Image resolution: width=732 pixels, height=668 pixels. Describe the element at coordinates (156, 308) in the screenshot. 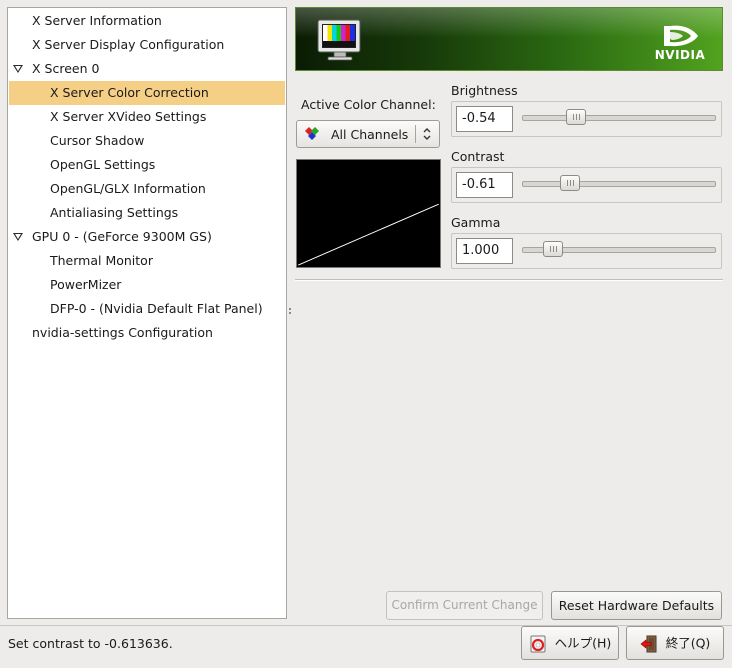

I see `tree-item-label: DFP-0 - (Nvidia Default Flat Panel)` at that location.